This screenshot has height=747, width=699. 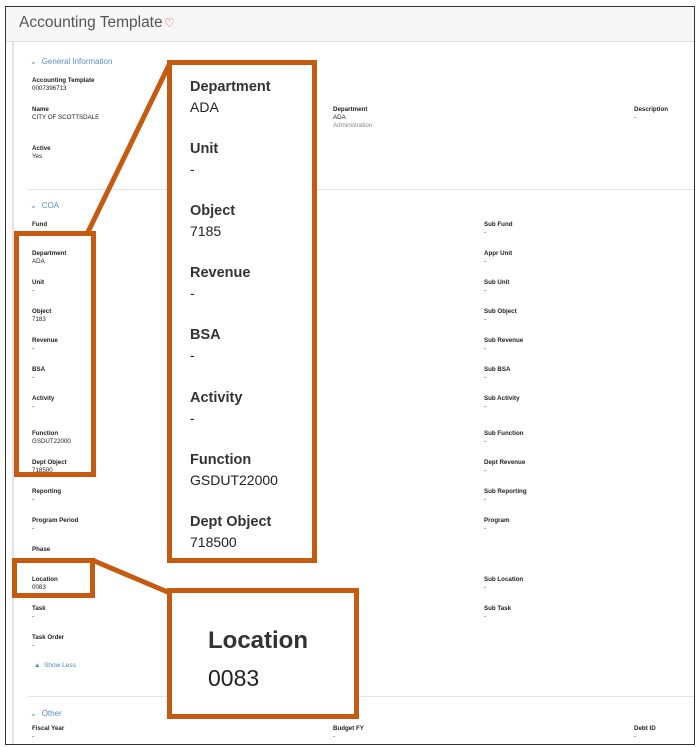 What do you see at coordinates (213, 542) in the screenshot?
I see `field-value: 718500` at bounding box center [213, 542].